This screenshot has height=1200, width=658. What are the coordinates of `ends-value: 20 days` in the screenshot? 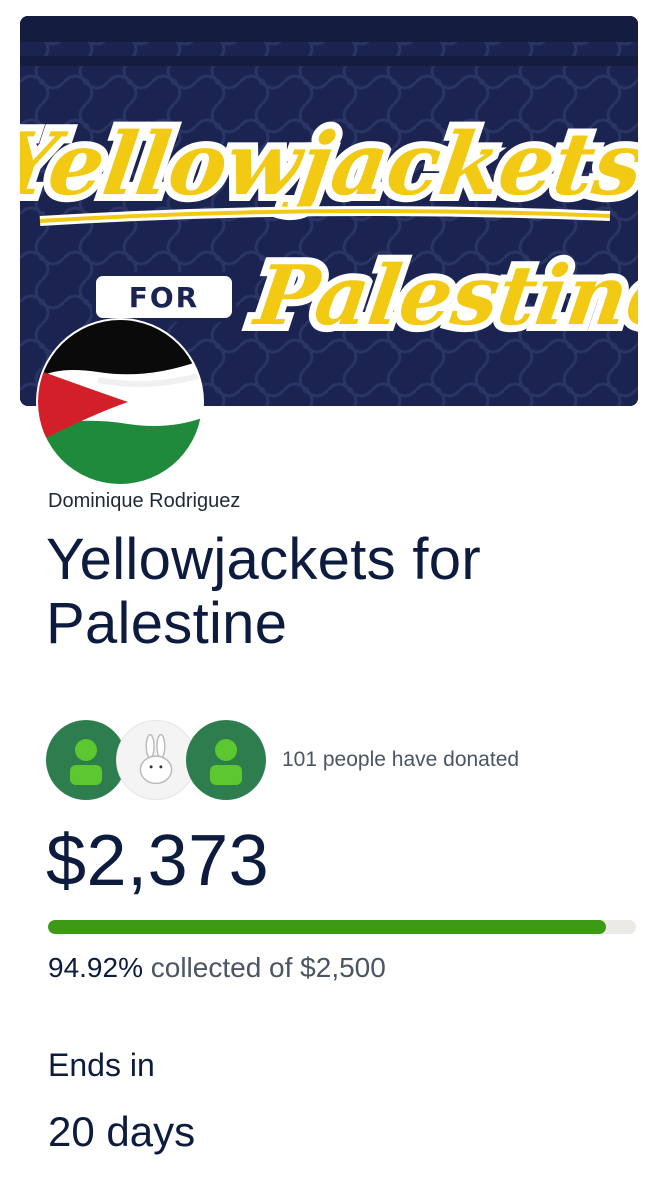 It's located at (122, 1131).